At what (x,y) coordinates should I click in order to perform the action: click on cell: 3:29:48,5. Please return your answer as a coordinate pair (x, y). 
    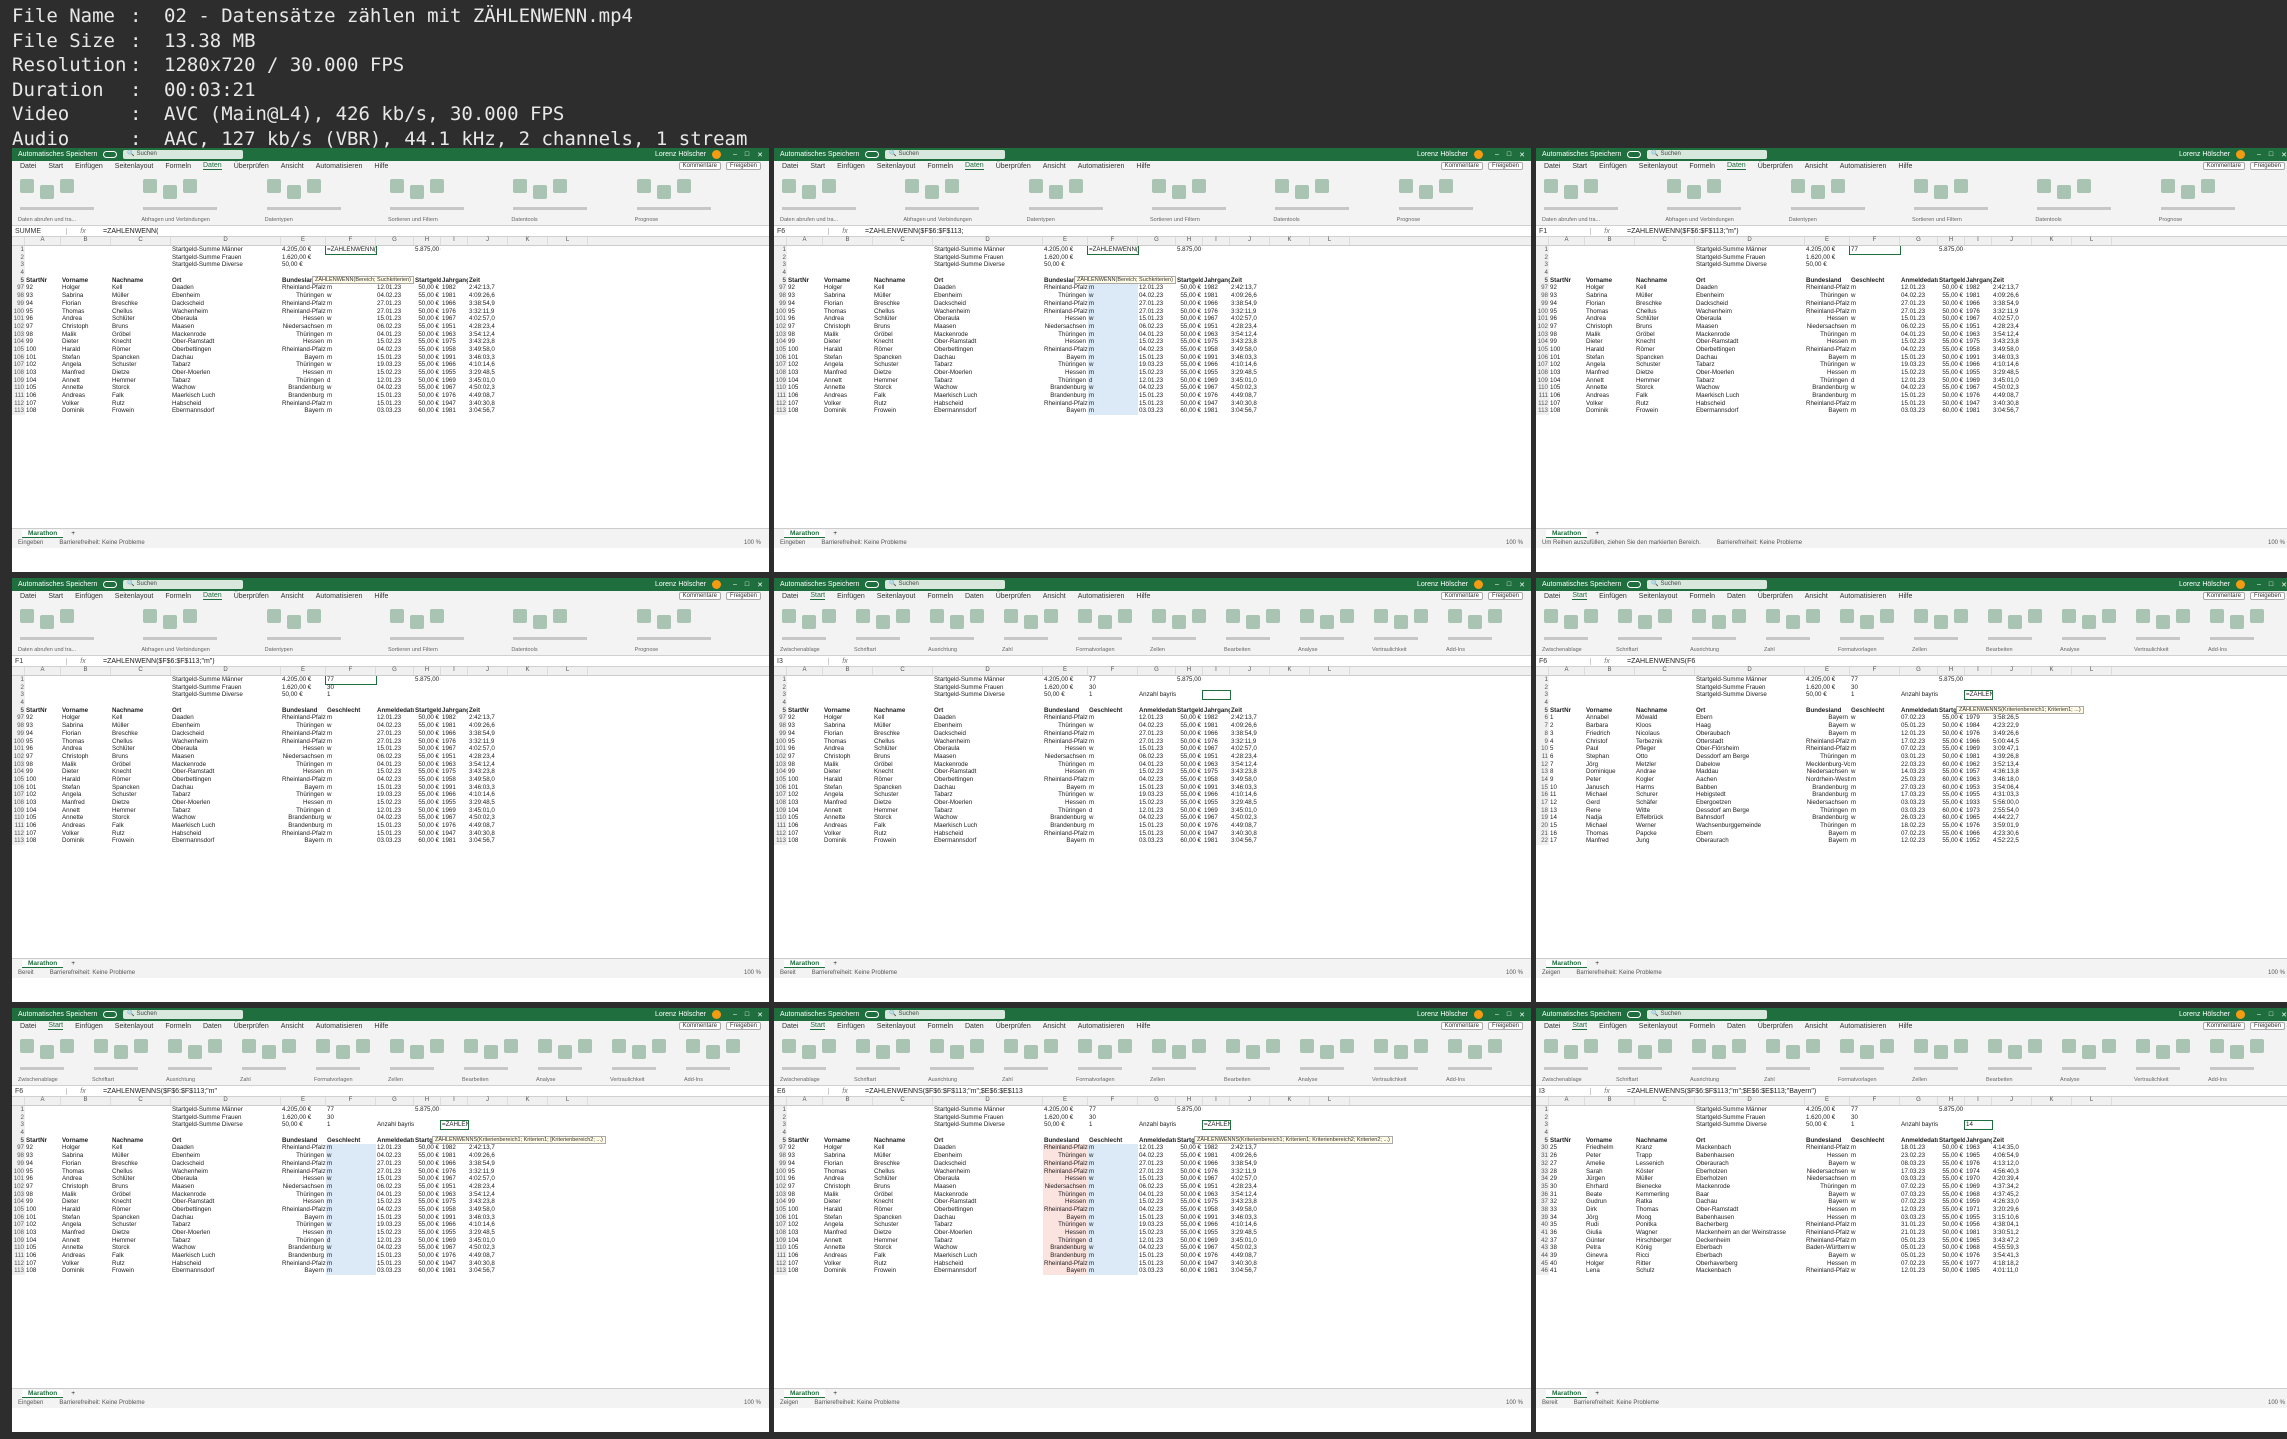
    Looking at the image, I should click on (488, 803).